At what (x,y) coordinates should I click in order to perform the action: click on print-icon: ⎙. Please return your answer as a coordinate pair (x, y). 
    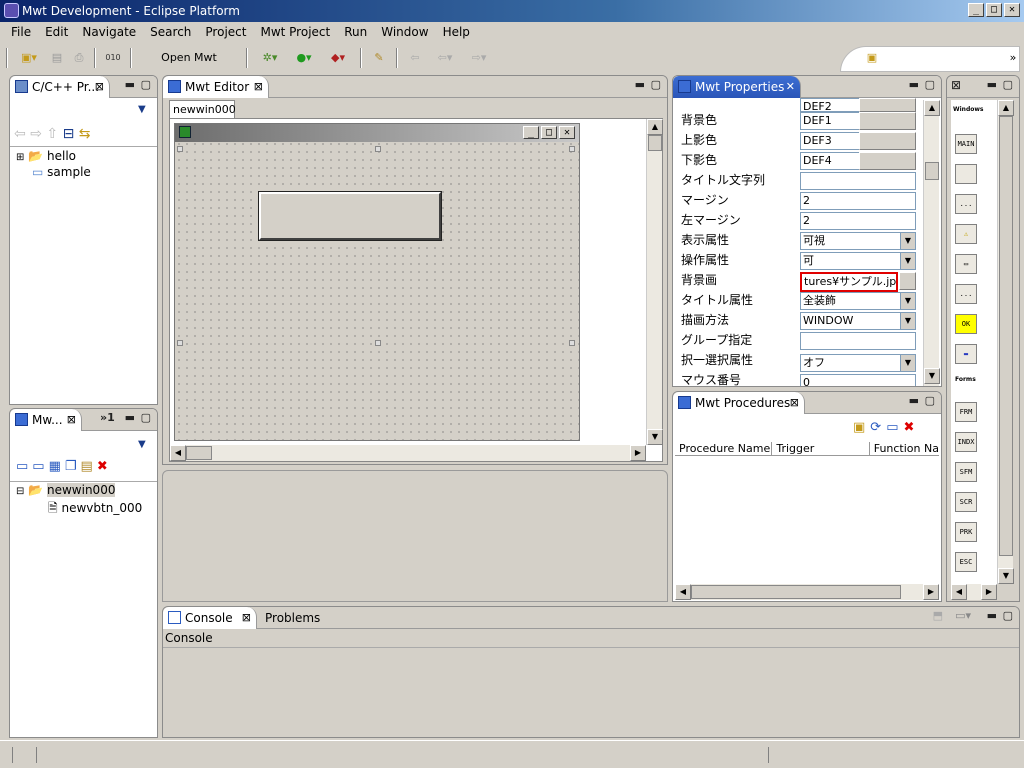
    Looking at the image, I should click on (79, 58).